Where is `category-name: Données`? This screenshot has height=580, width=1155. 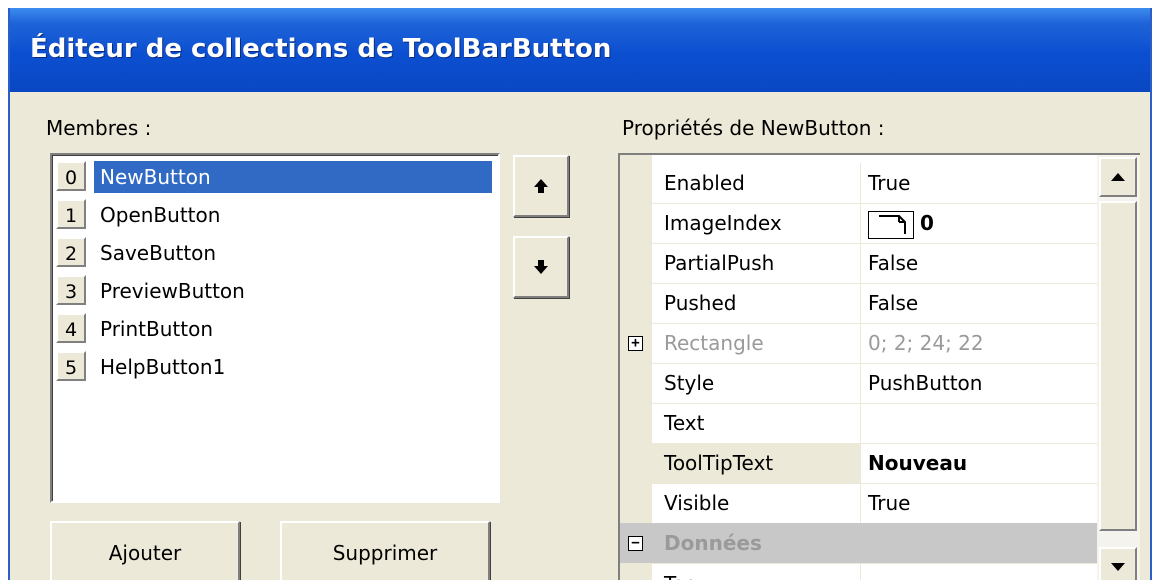
category-name: Données is located at coordinates (713, 543).